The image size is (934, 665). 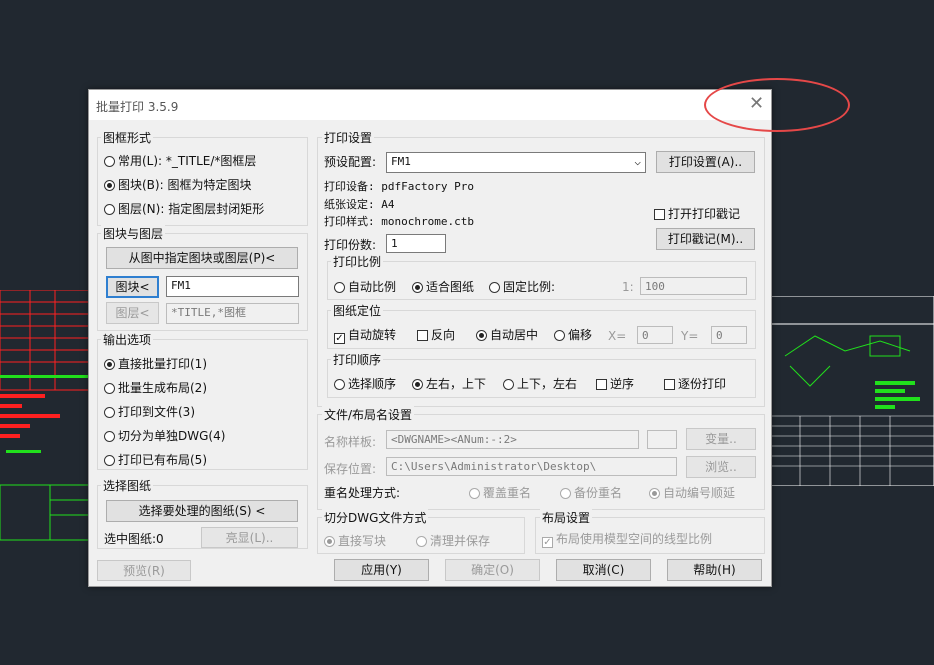 What do you see at coordinates (721, 467) in the screenshot?
I see `browse-button: 浏览..` at bounding box center [721, 467].